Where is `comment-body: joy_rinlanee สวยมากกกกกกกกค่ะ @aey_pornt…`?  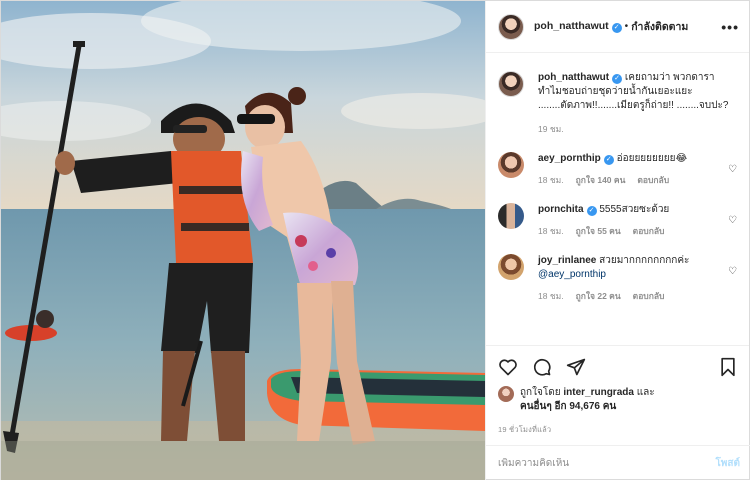 comment-body: joy_rinlanee สวยมากกกกกกกกค่ะ @aey_pornt… is located at coordinates (631, 278).